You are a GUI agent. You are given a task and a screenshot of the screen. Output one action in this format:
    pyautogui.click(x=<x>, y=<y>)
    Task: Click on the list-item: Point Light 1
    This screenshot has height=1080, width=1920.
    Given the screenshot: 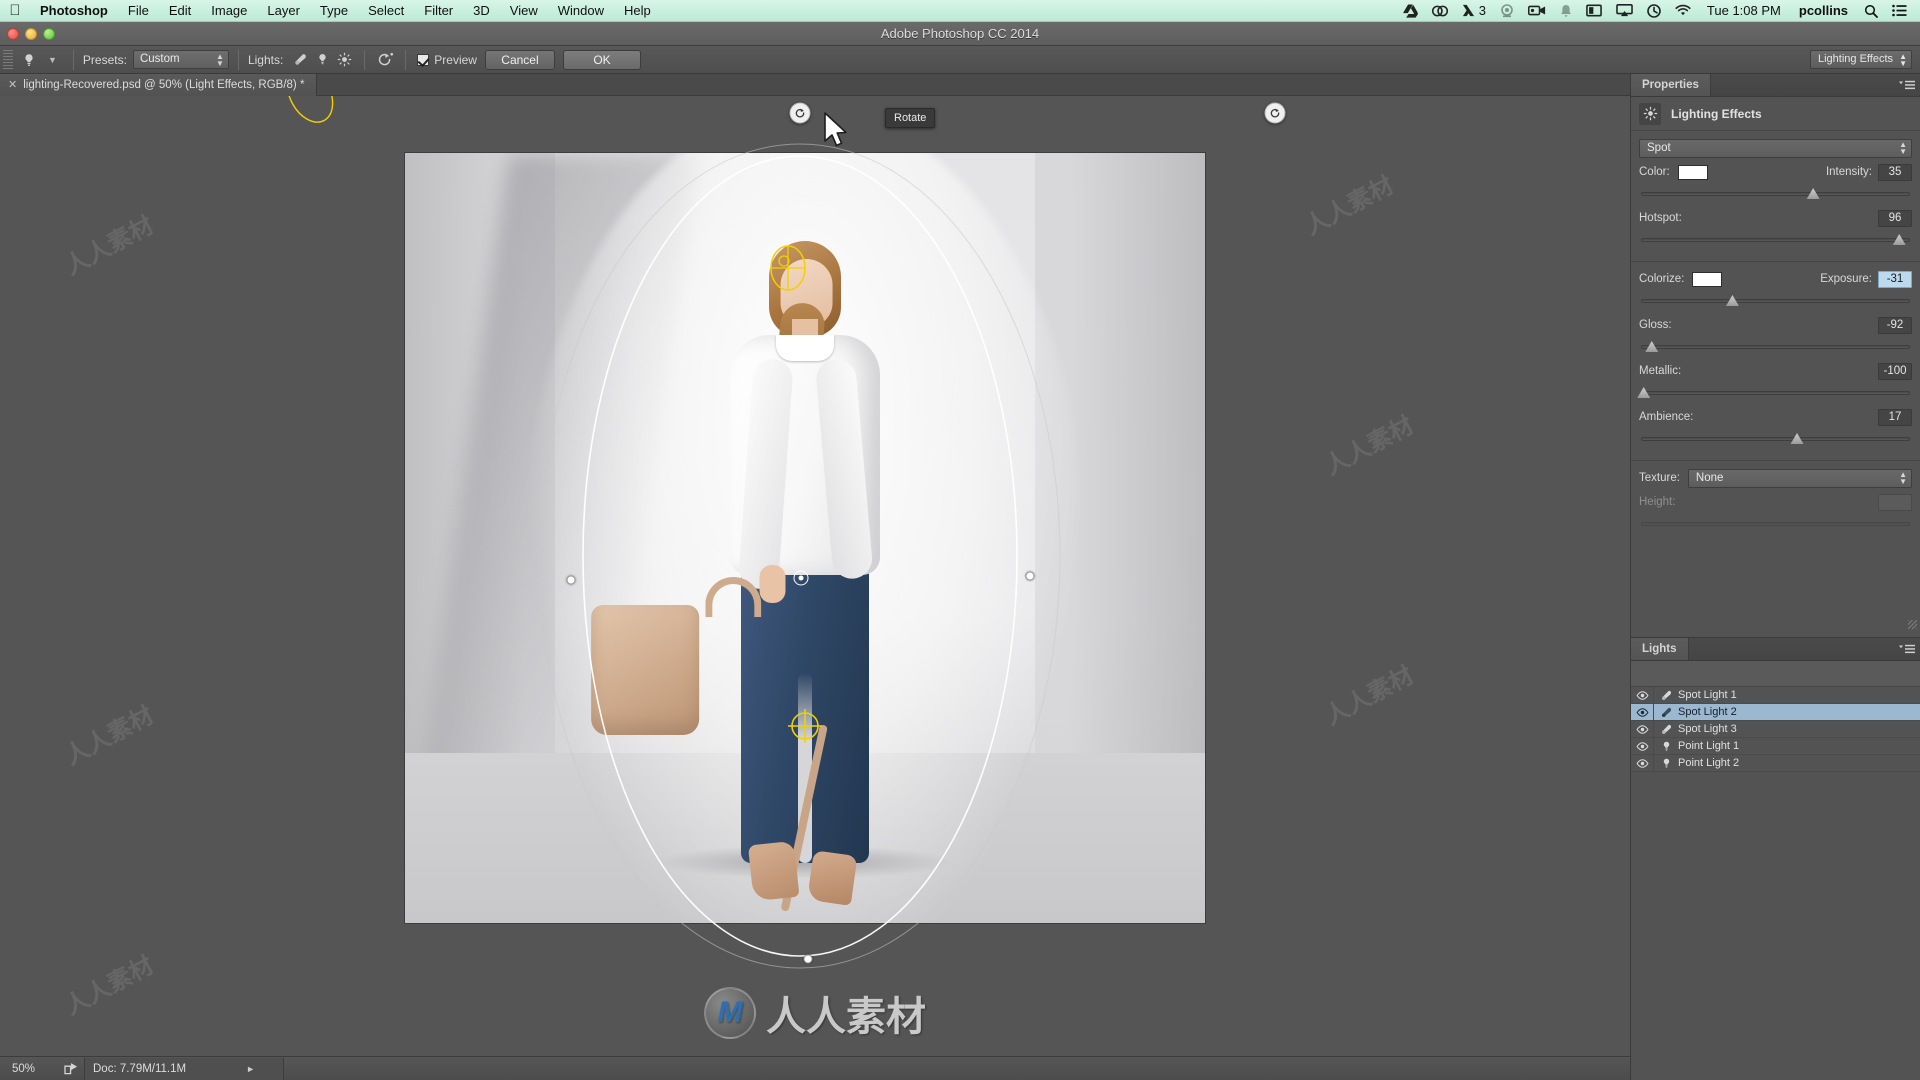 What is the action you would take?
    pyautogui.click(x=1775, y=746)
    